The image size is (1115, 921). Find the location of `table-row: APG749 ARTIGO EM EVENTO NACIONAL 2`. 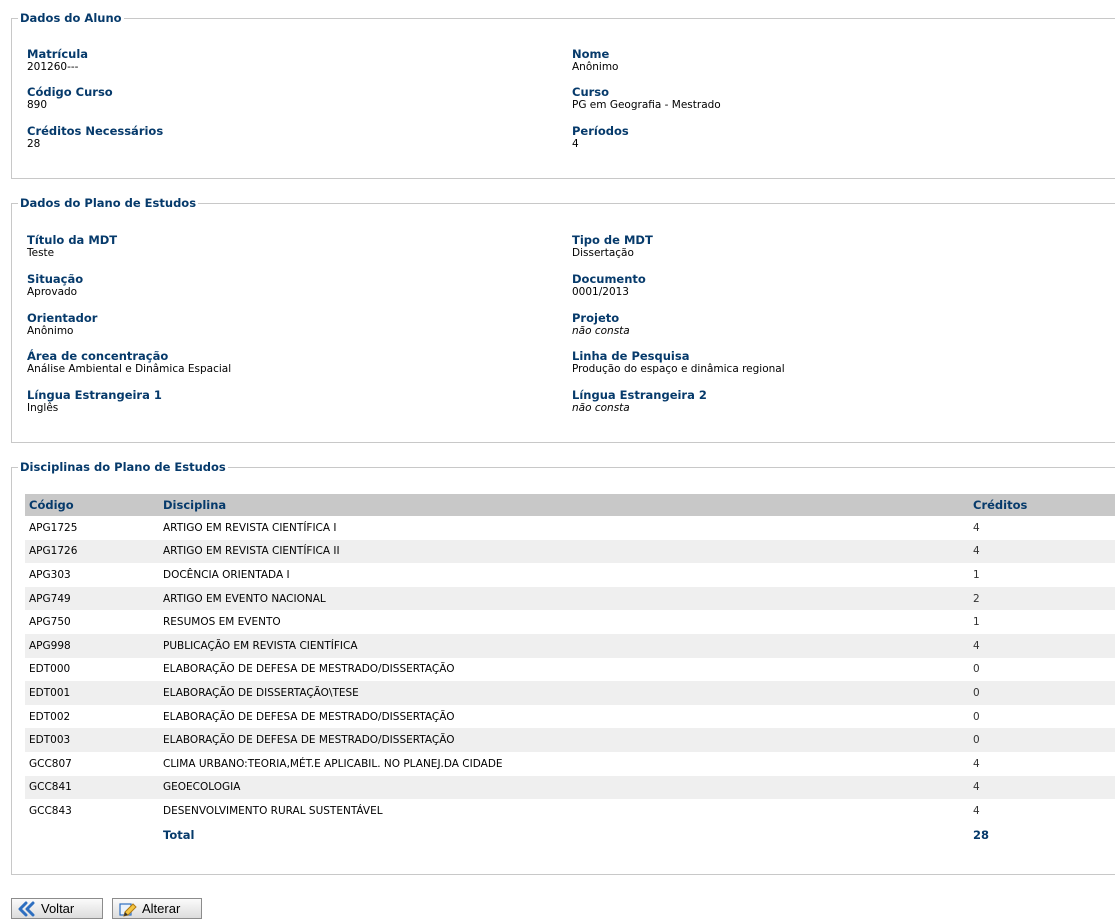

table-row: APG749 ARTIGO EM EVENTO NACIONAL 2 is located at coordinates (570, 598).